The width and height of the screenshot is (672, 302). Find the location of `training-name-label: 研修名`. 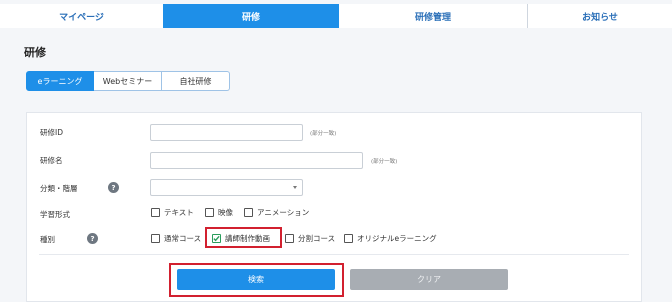

training-name-label: 研修名 is located at coordinates (51, 160).